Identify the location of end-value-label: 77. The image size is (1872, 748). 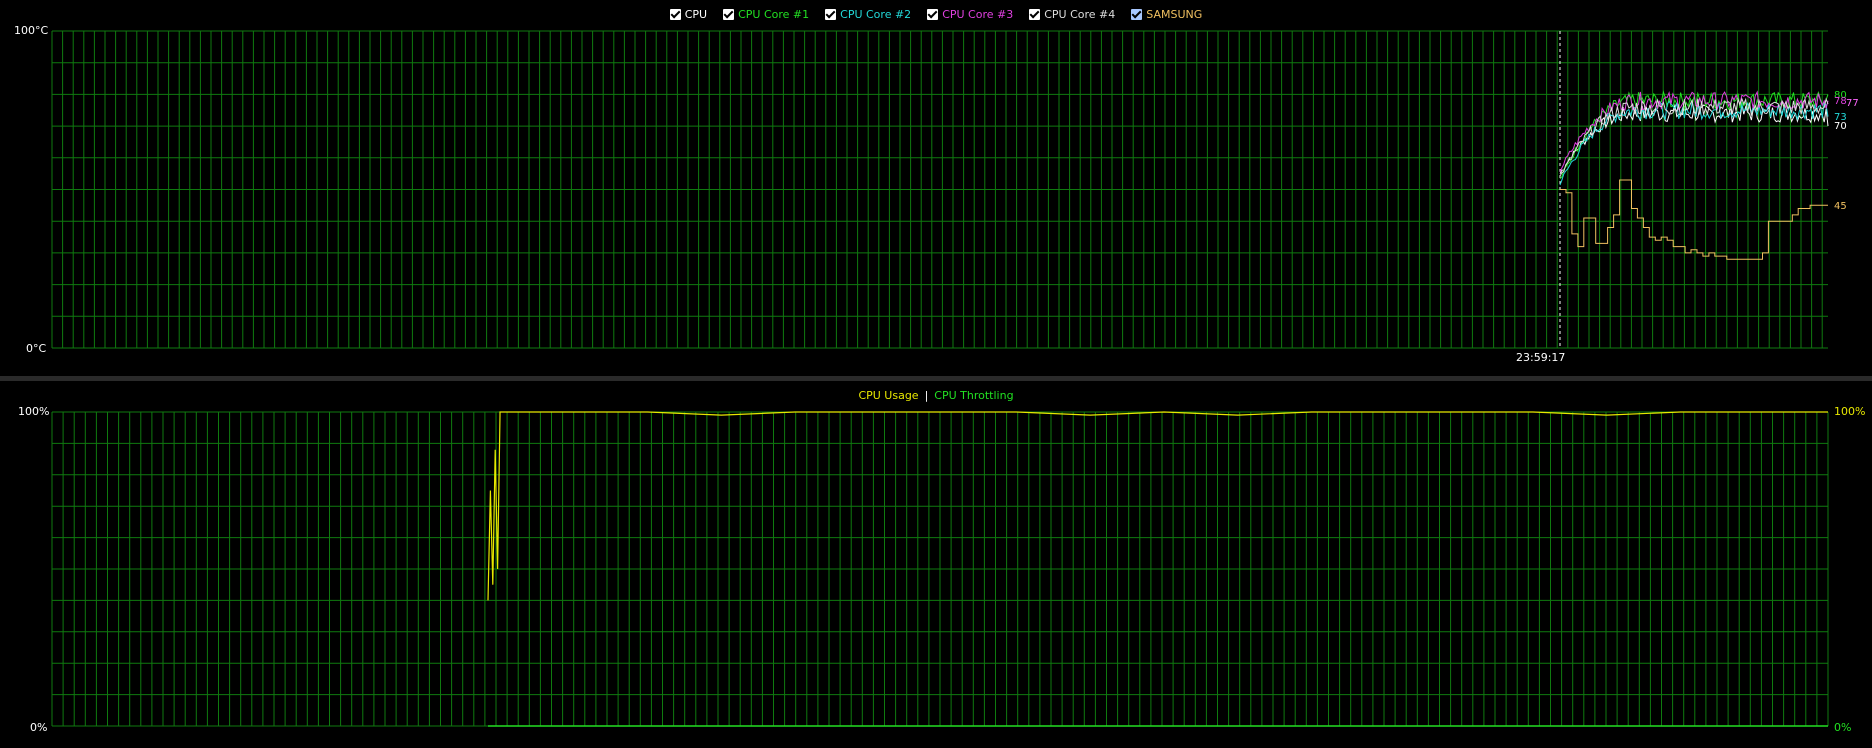
(1852, 103).